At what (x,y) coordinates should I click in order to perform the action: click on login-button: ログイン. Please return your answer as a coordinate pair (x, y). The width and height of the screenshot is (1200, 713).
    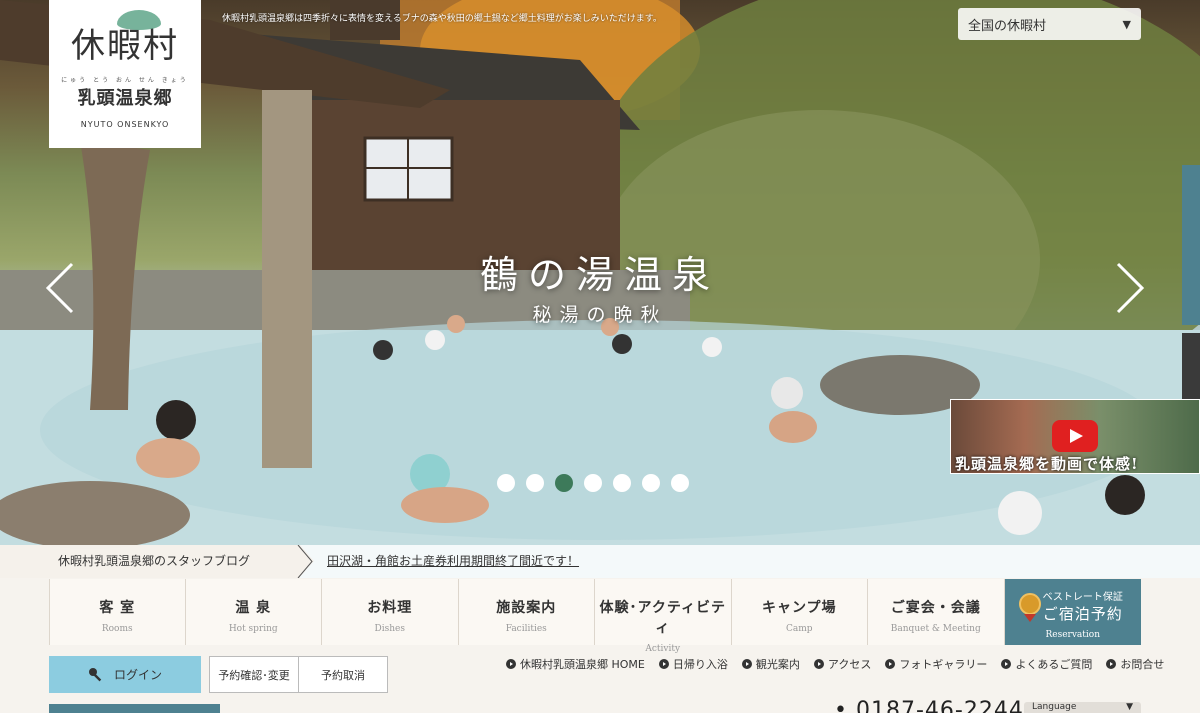
    Looking at the image, I should click on (125, 674).